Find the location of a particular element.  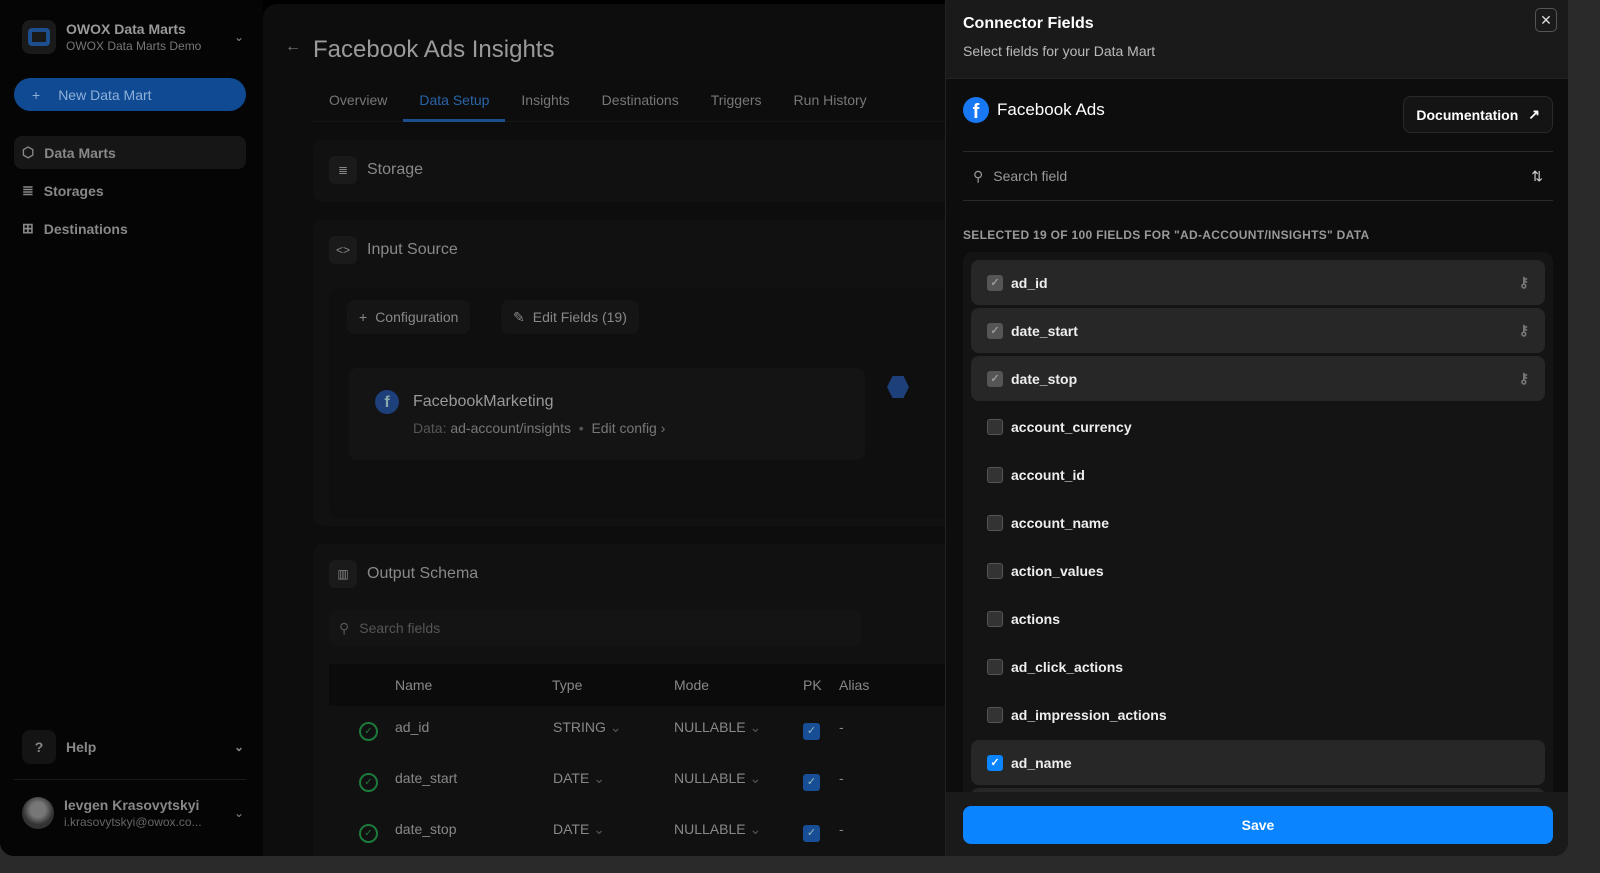

data-value: ad-account/insights is located at coordinates (510, 428).